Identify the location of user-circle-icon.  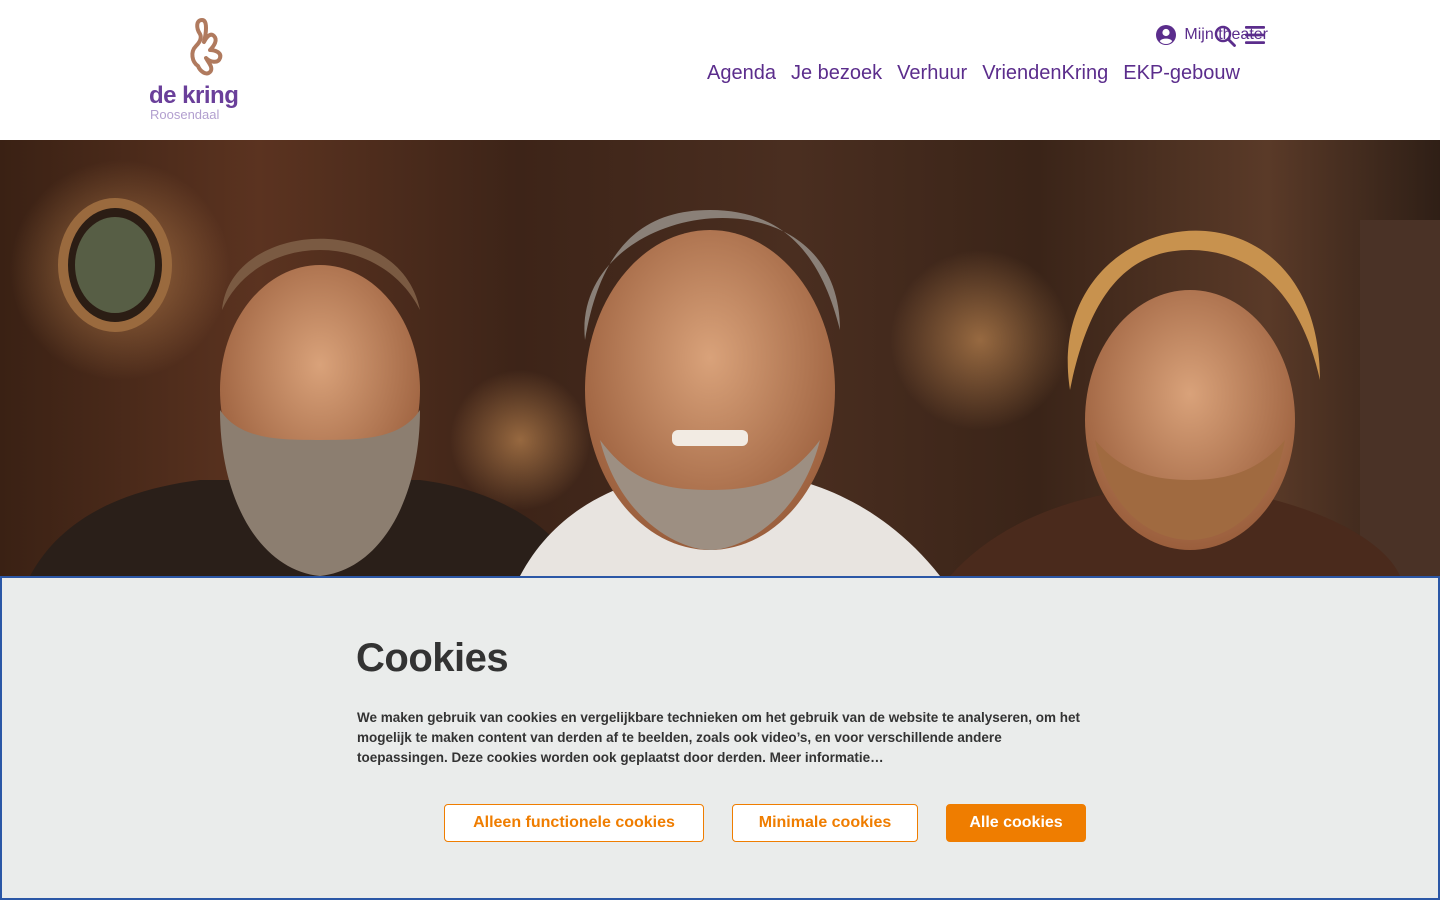
(1166, 35).